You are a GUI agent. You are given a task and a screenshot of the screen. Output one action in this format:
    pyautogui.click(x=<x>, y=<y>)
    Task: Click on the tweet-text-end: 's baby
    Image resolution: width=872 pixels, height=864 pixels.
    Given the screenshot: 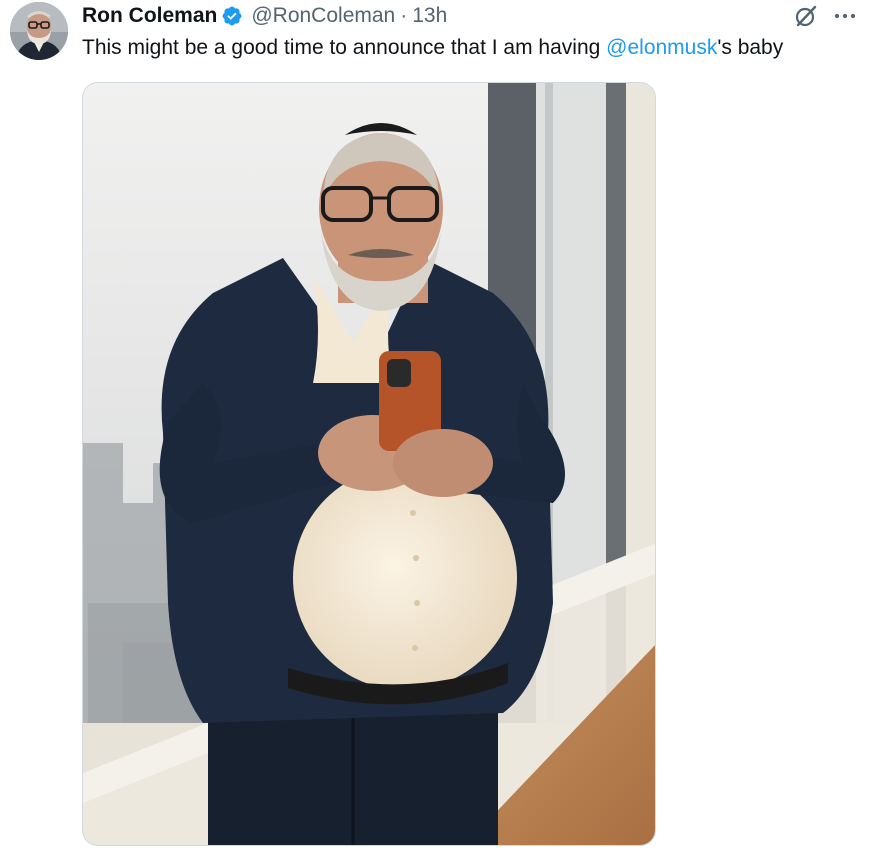 What is the action you would take?
    pyautogui.click(x=750, y=47)
    